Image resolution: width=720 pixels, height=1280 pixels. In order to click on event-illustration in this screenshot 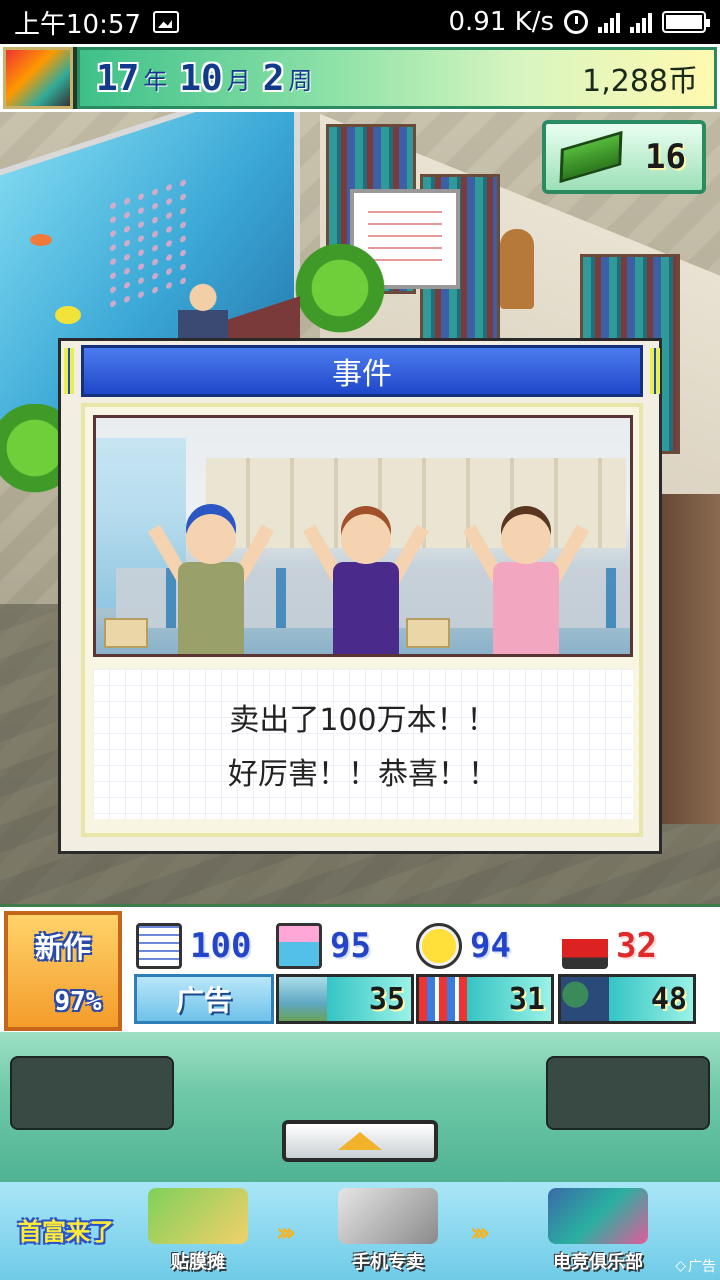, I will do `click(363, 536)`.